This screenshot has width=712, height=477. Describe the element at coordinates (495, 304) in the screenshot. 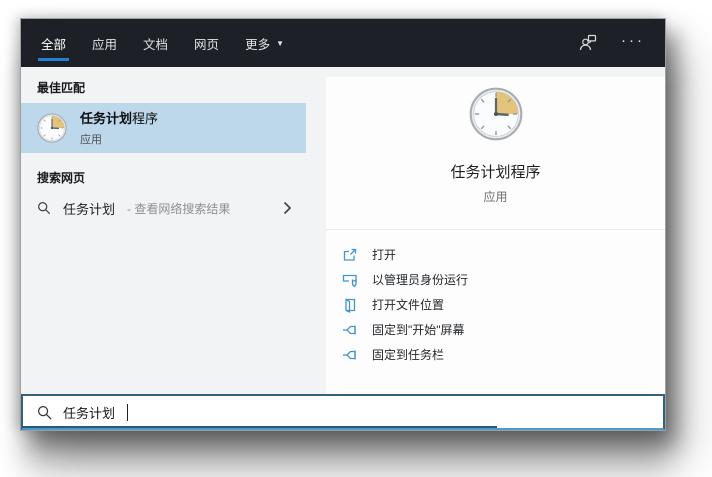

I see `action-open-file-location: 打开文件位置` at that location.